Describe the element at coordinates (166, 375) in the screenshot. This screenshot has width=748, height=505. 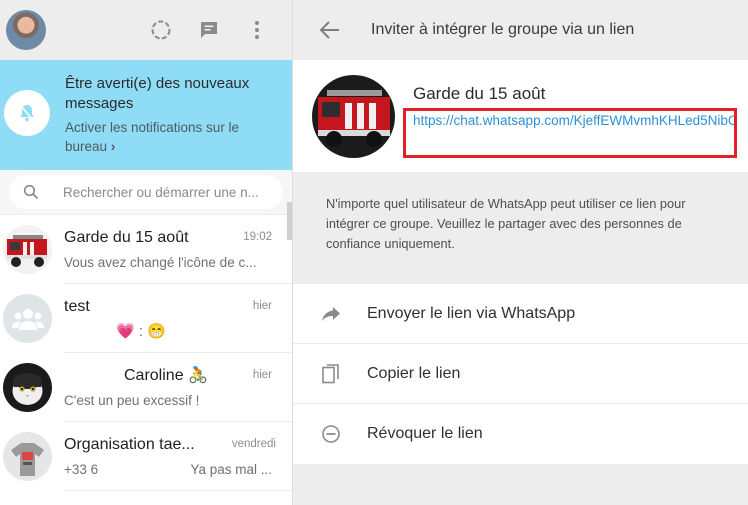
I see `chat-name: Caroline 🚴` at that location.